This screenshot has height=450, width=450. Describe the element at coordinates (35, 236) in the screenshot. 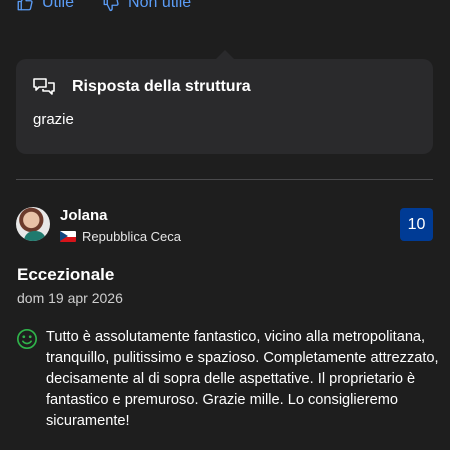

I see `avatar-body` at that location.